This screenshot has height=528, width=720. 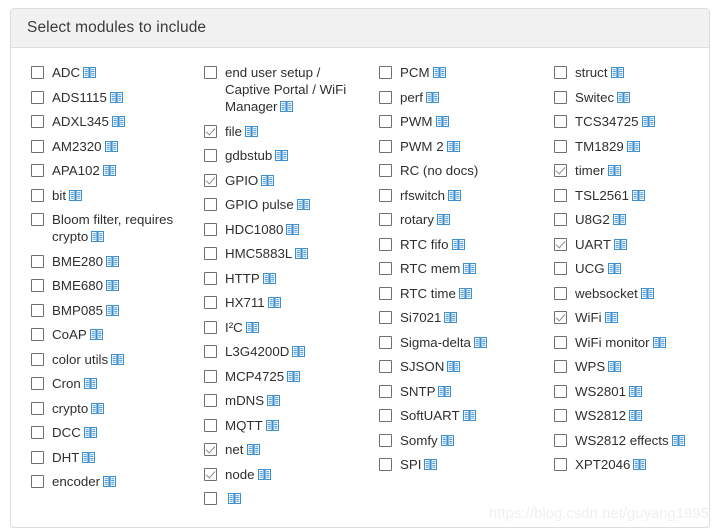 I want to click on module-label-ws2812-effects: WS2812 effects, so click(x=630, y=440).